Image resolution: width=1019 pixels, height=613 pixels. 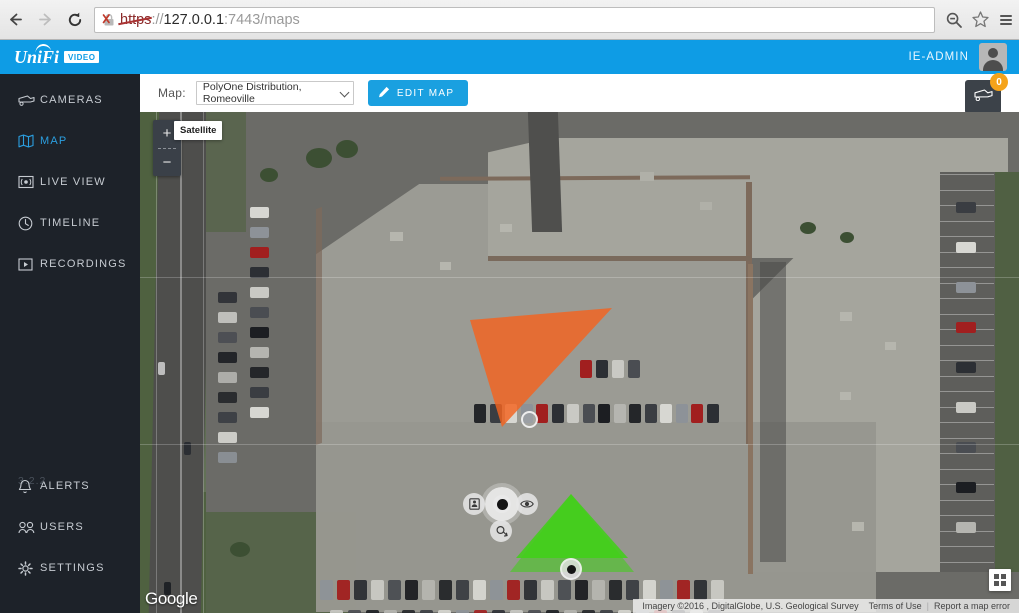 I want to click on report-map-error-link: Report a map error, so click(x=972, y=606).